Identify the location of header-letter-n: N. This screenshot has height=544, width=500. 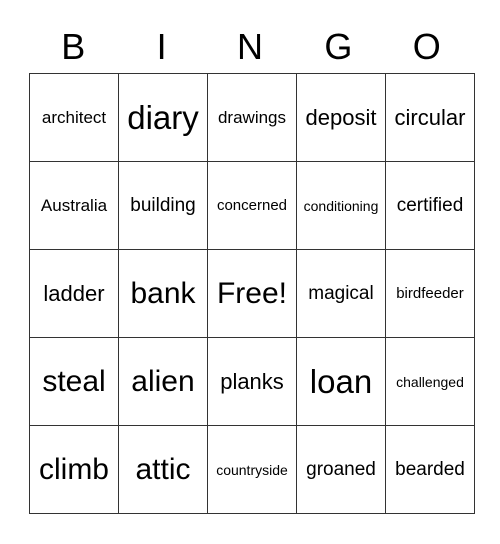
(249, 46).